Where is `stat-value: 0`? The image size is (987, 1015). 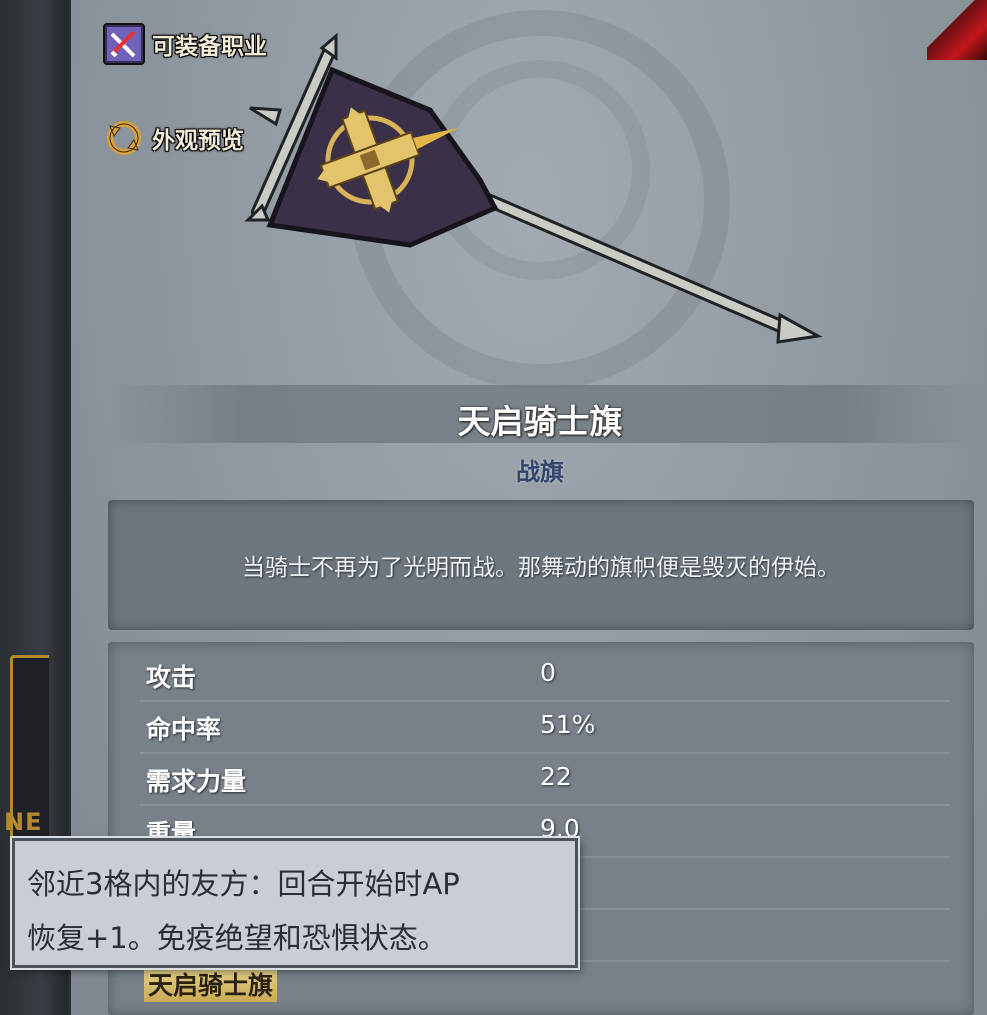
stat-value: 0 is located at coordinates (548, 672).